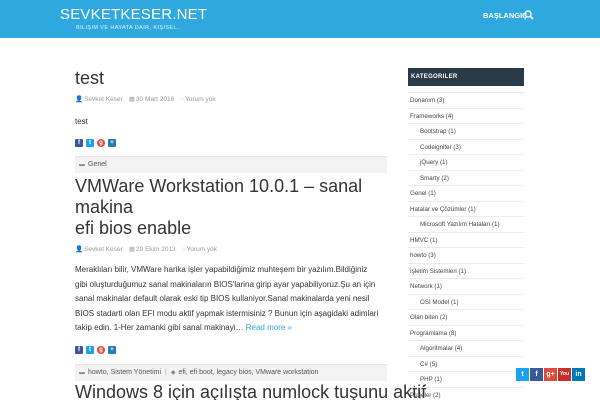 The height and width of the screenshot is (400, 600). I want to click on post-meta: 👤Sevket Keser ▦29 Ekim 2013 ◌Yorum yok, so click(231, 249).